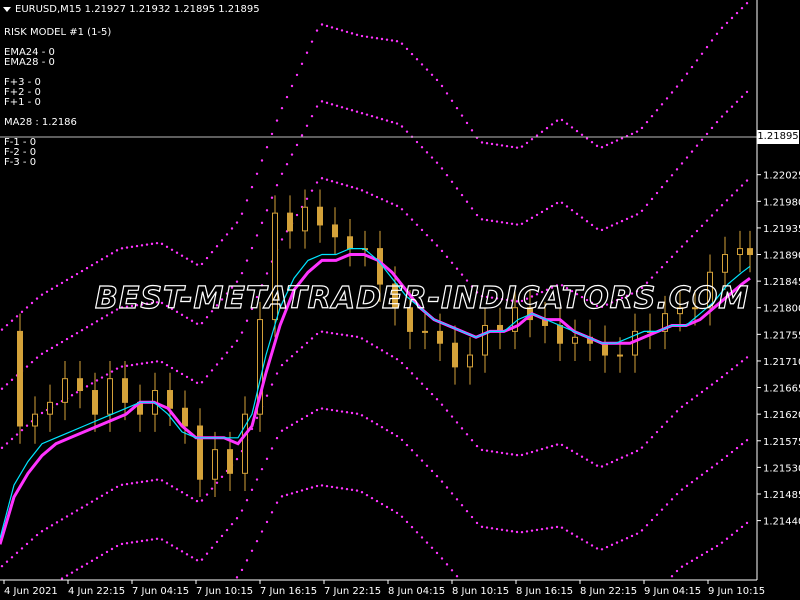 The image size is (800, 600). What do you see at coordinates (416, 591) in the screenshot?
I see `time-tick-label: 8 Jun 04:15` at bounding box center [416, 591].